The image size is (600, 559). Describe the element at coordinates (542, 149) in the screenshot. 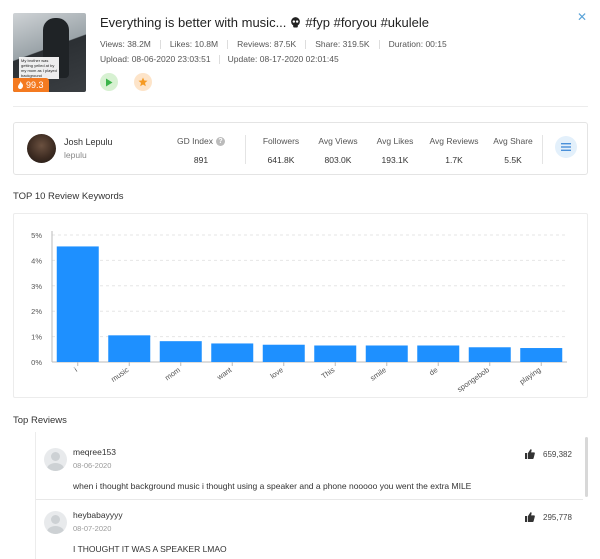

I see `metric-divider` at that location.